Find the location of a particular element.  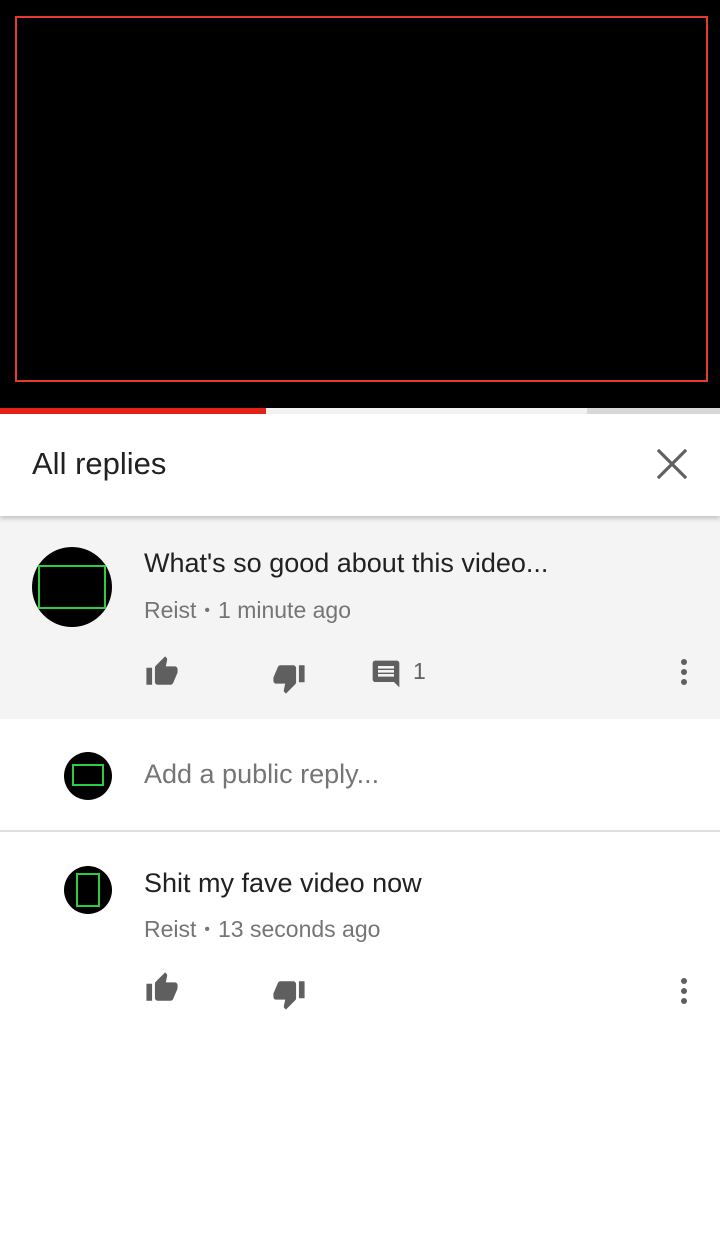

close-button is located at coordinates (672, 464).